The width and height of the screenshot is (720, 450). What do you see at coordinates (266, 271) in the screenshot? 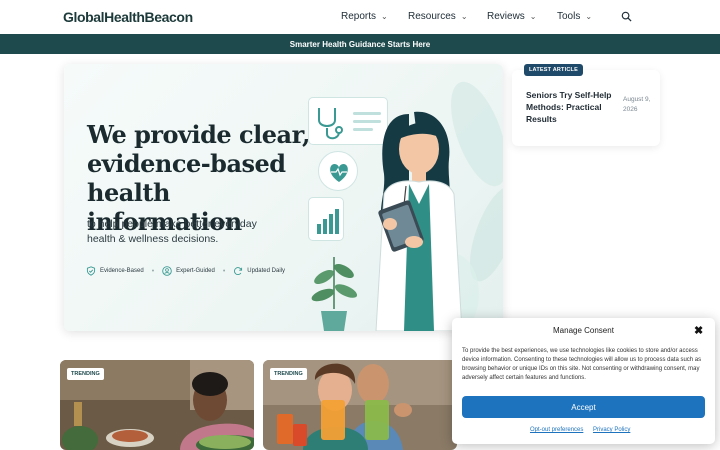
I see `badge-label: Updated Daily` at bounding box center [266, 271].